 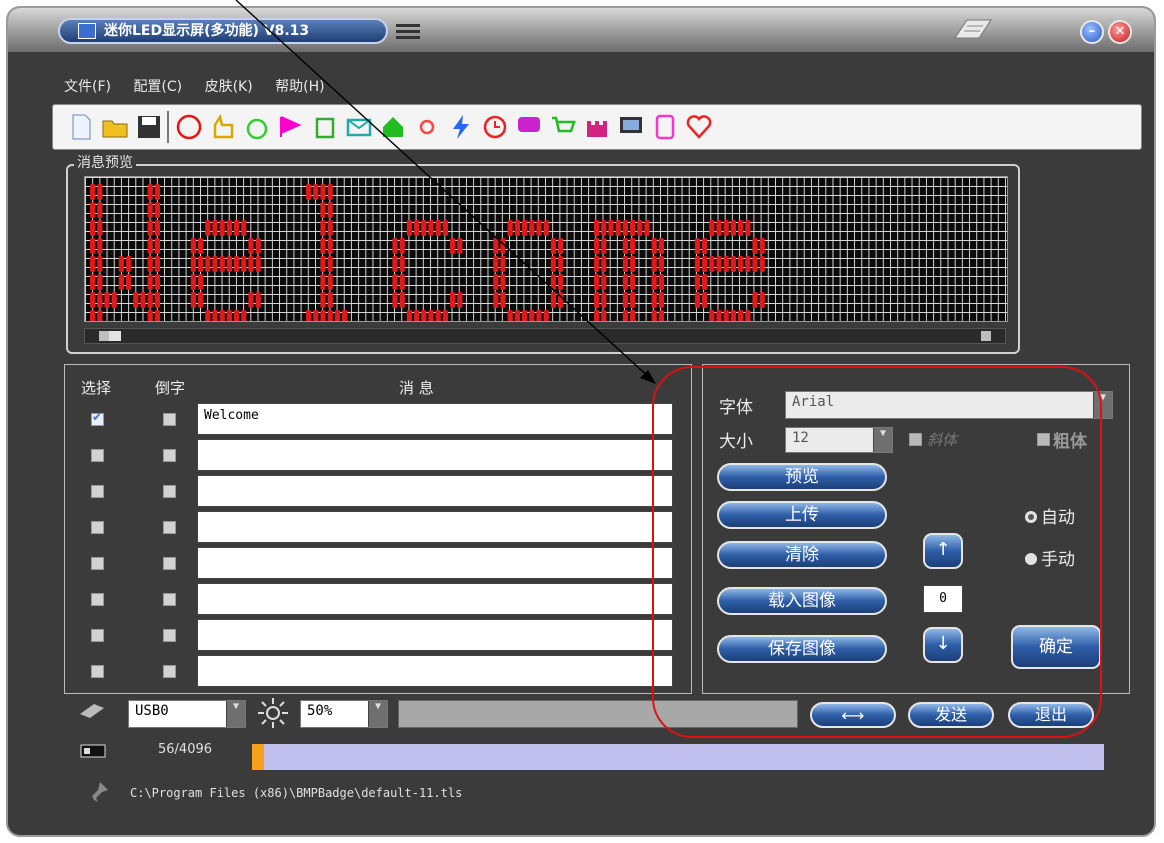 I want to click on table-row, so click(x=378, y=636).